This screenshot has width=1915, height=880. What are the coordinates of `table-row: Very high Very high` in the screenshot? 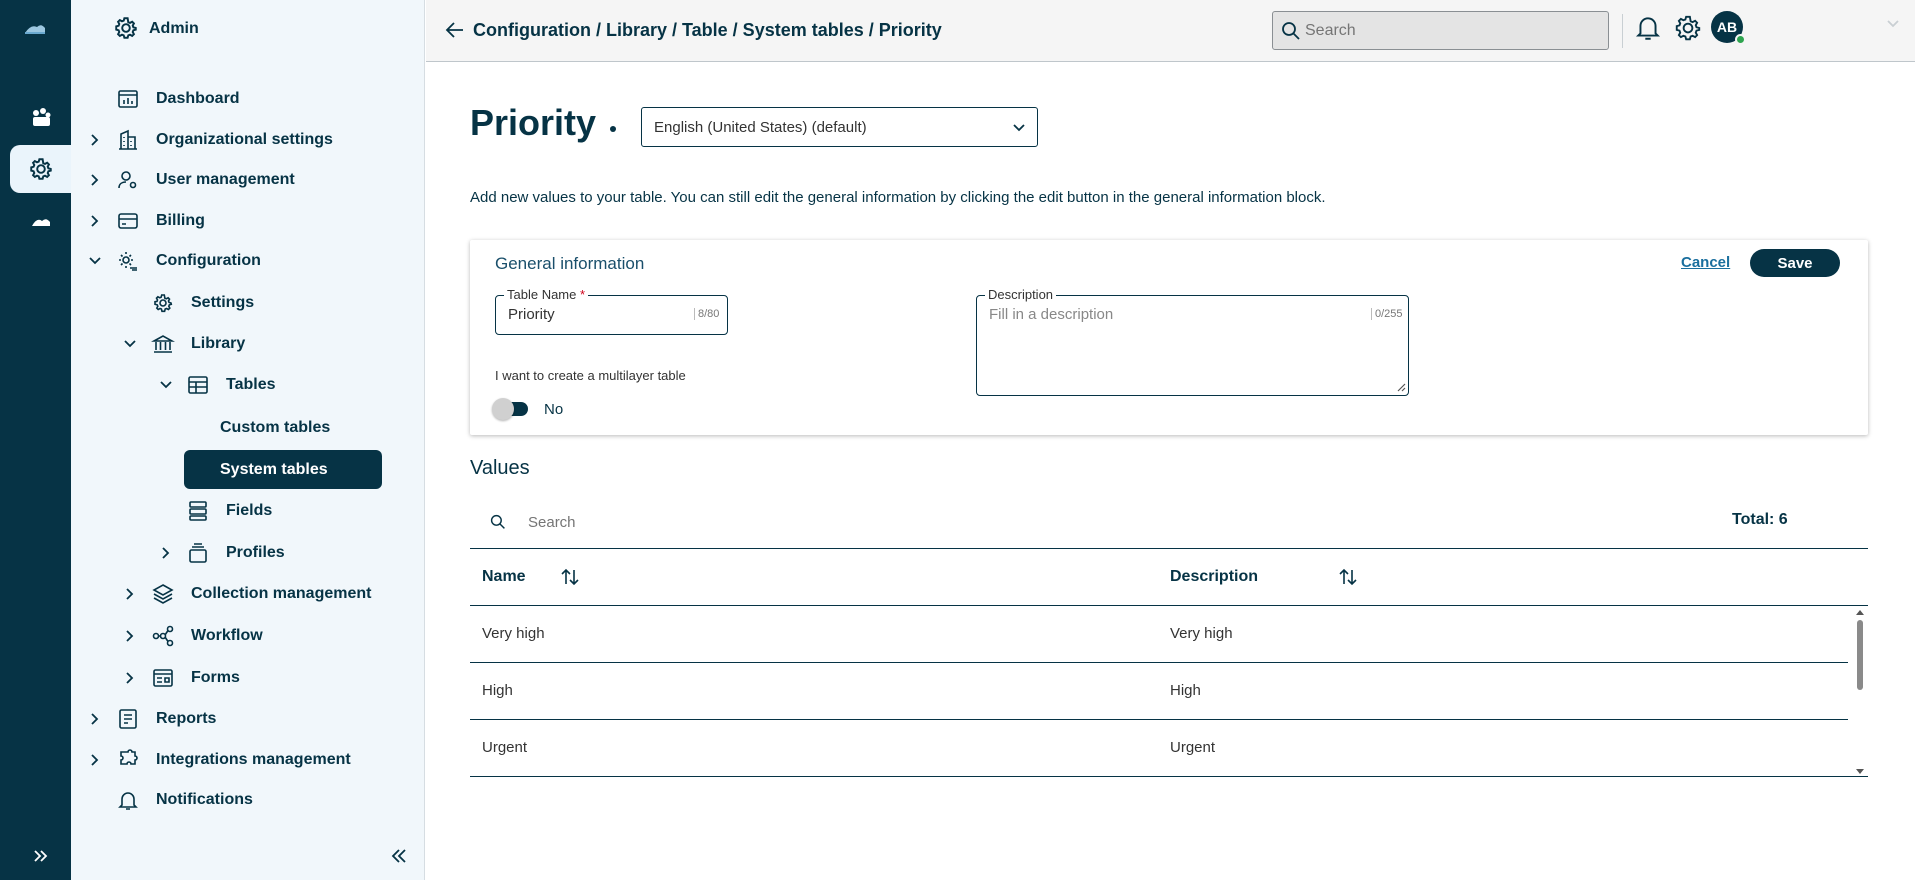 It's located at (1159, 634).